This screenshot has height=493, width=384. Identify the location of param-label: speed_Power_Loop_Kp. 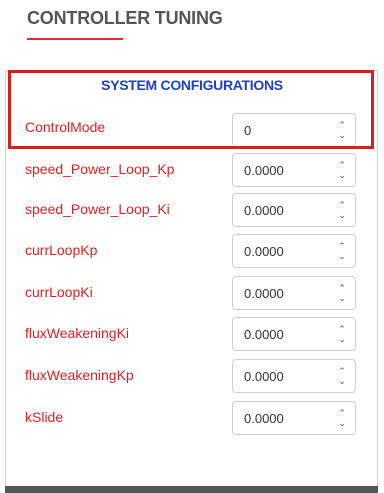
(100, 169).